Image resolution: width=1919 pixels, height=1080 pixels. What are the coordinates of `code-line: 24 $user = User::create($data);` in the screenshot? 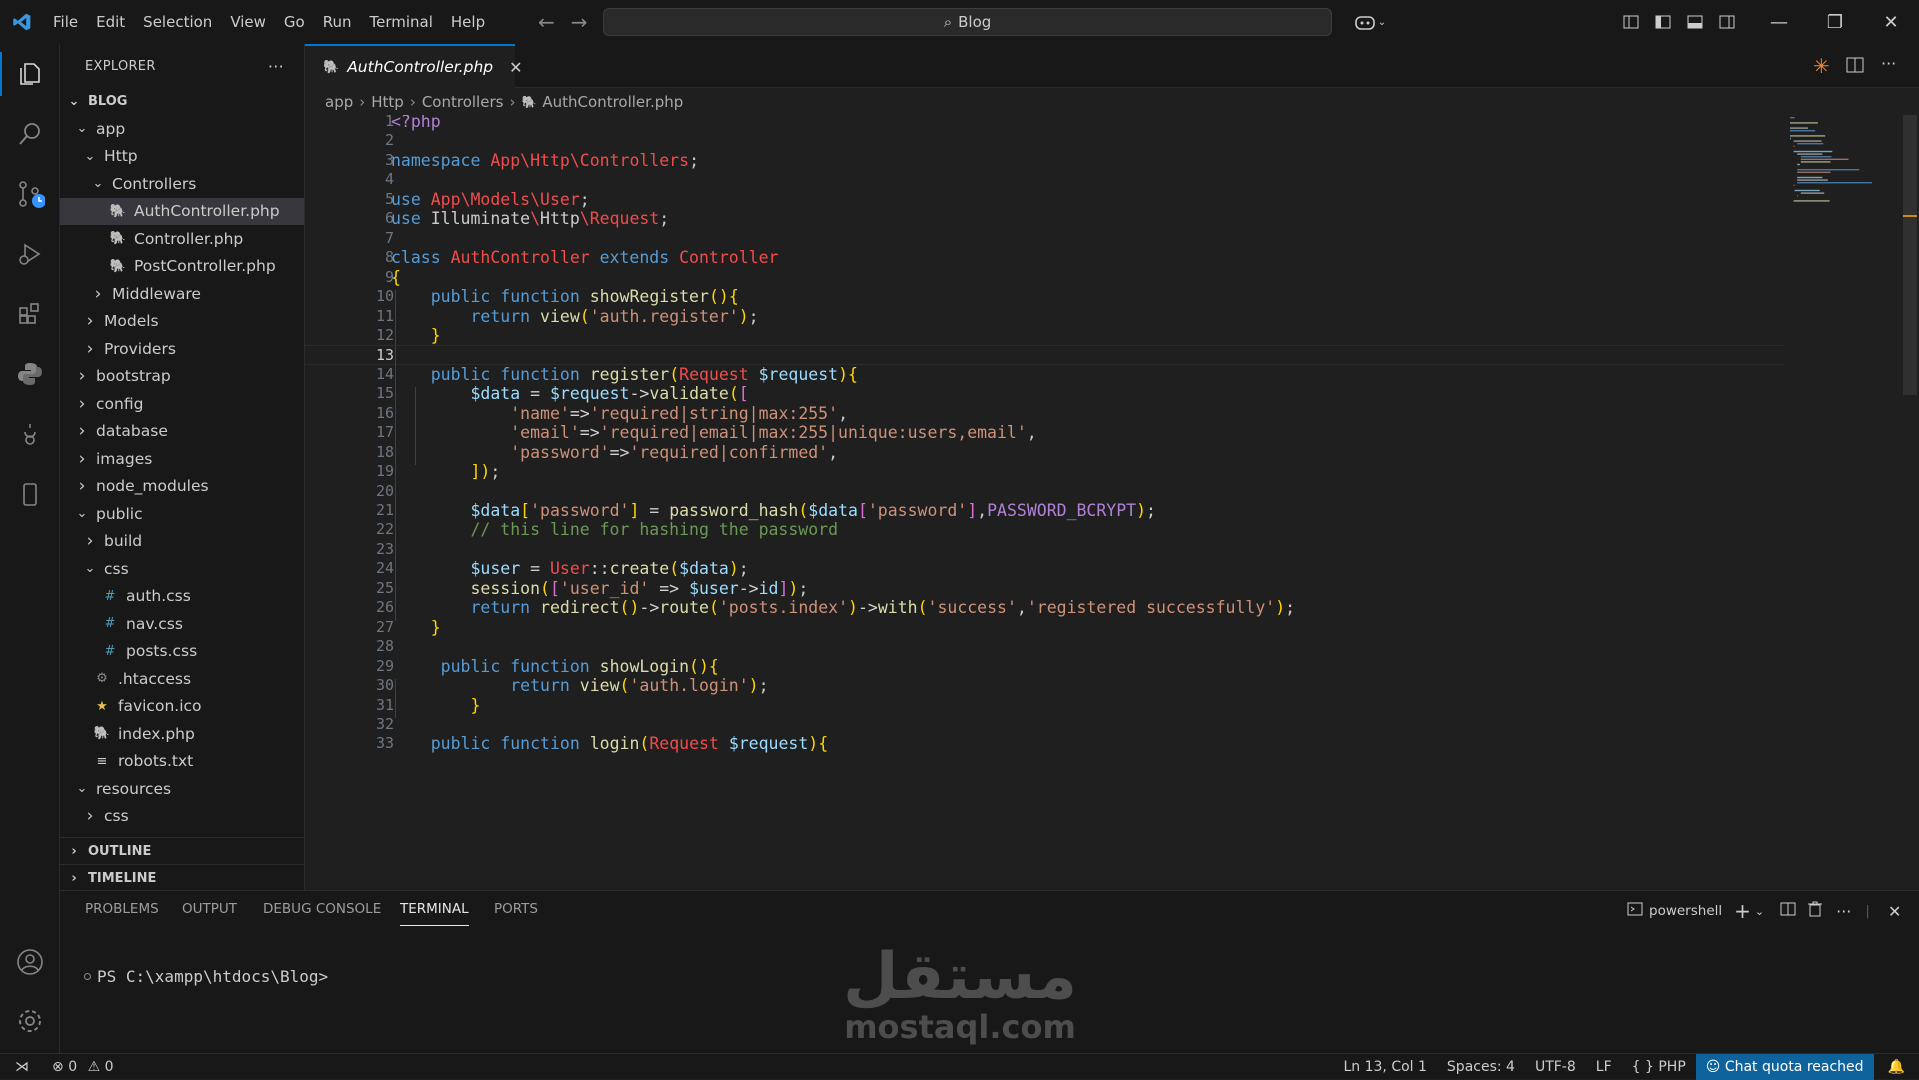 It's located at (1045, 568).